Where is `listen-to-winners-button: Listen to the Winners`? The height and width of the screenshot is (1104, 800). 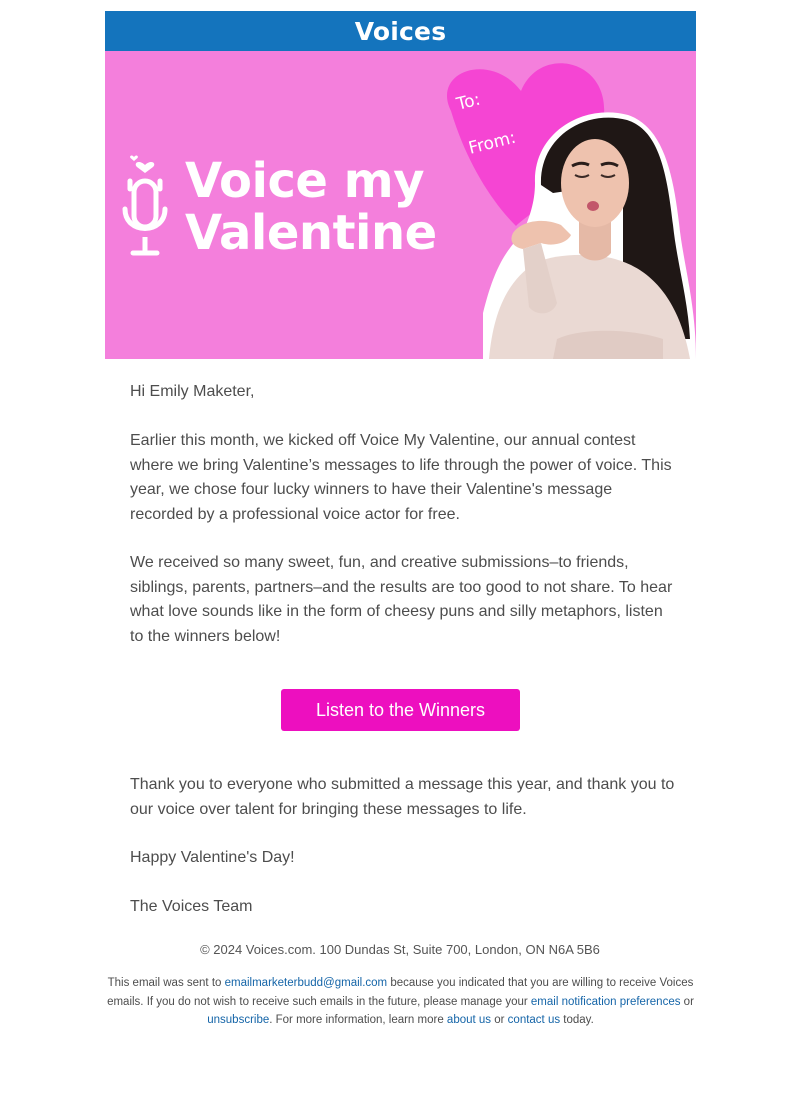 listen-to-winners-button: Listen to the Winners is located at coordinates (400, 710).